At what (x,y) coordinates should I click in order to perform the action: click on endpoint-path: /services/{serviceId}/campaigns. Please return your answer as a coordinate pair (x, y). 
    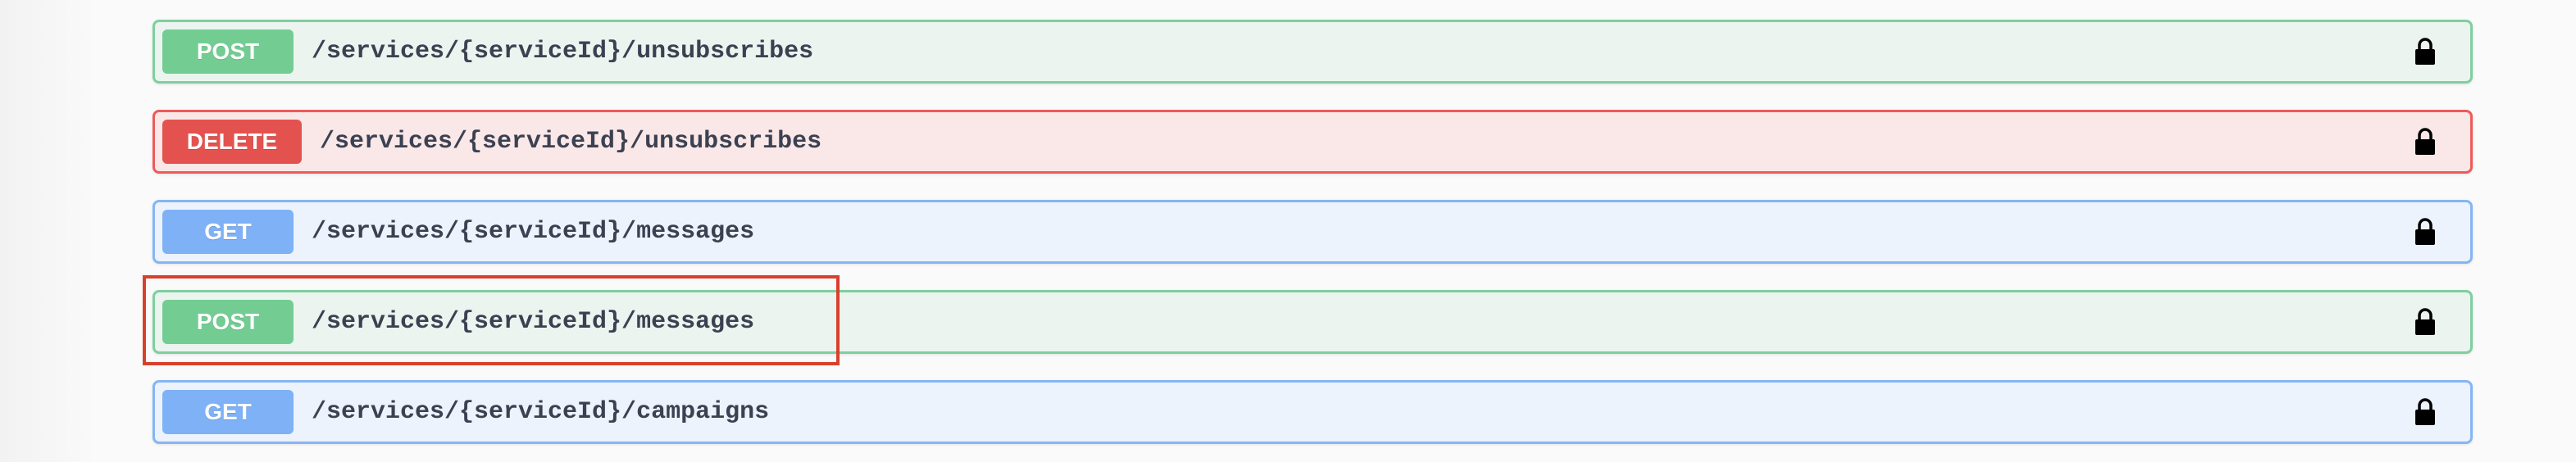
    Looking at the image, I should click on (541, 412).